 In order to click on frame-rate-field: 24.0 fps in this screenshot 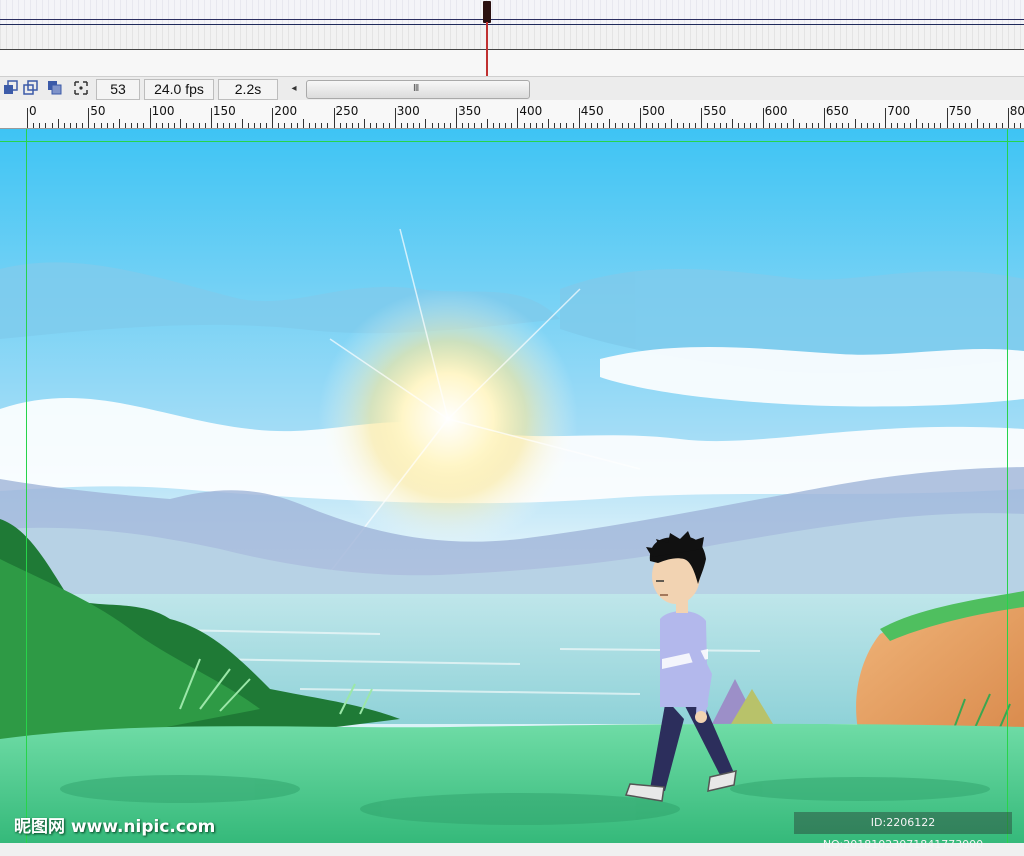, I will do `click(179, 89)`.